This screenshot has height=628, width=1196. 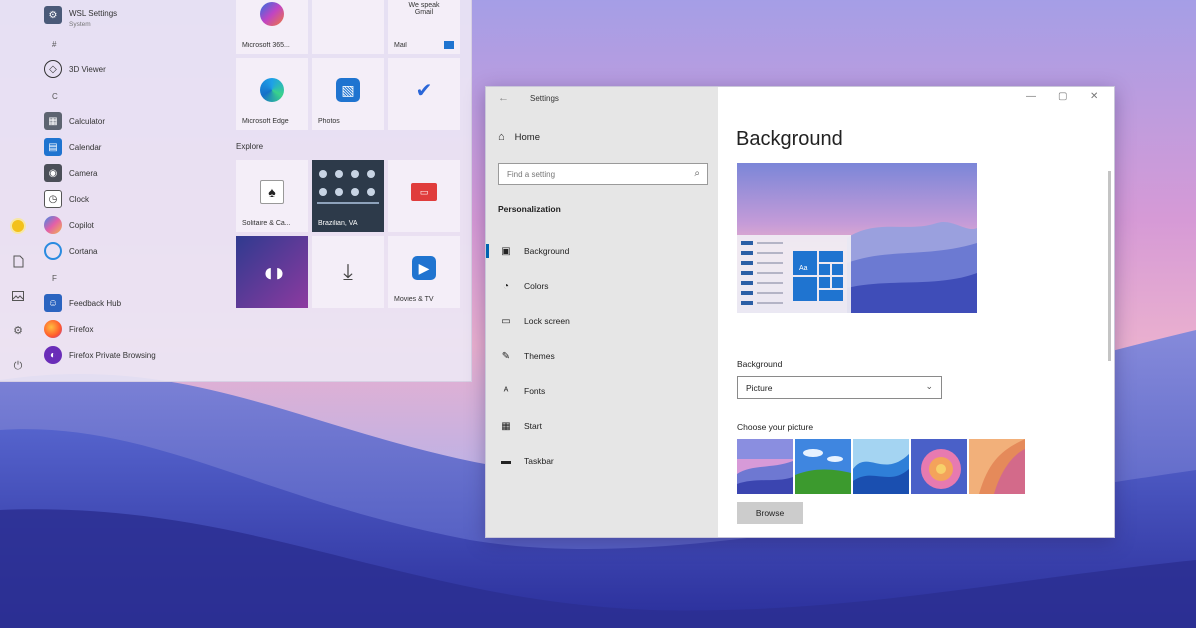 I want to click on app-label: Cortana, so click(x=83, y=251).